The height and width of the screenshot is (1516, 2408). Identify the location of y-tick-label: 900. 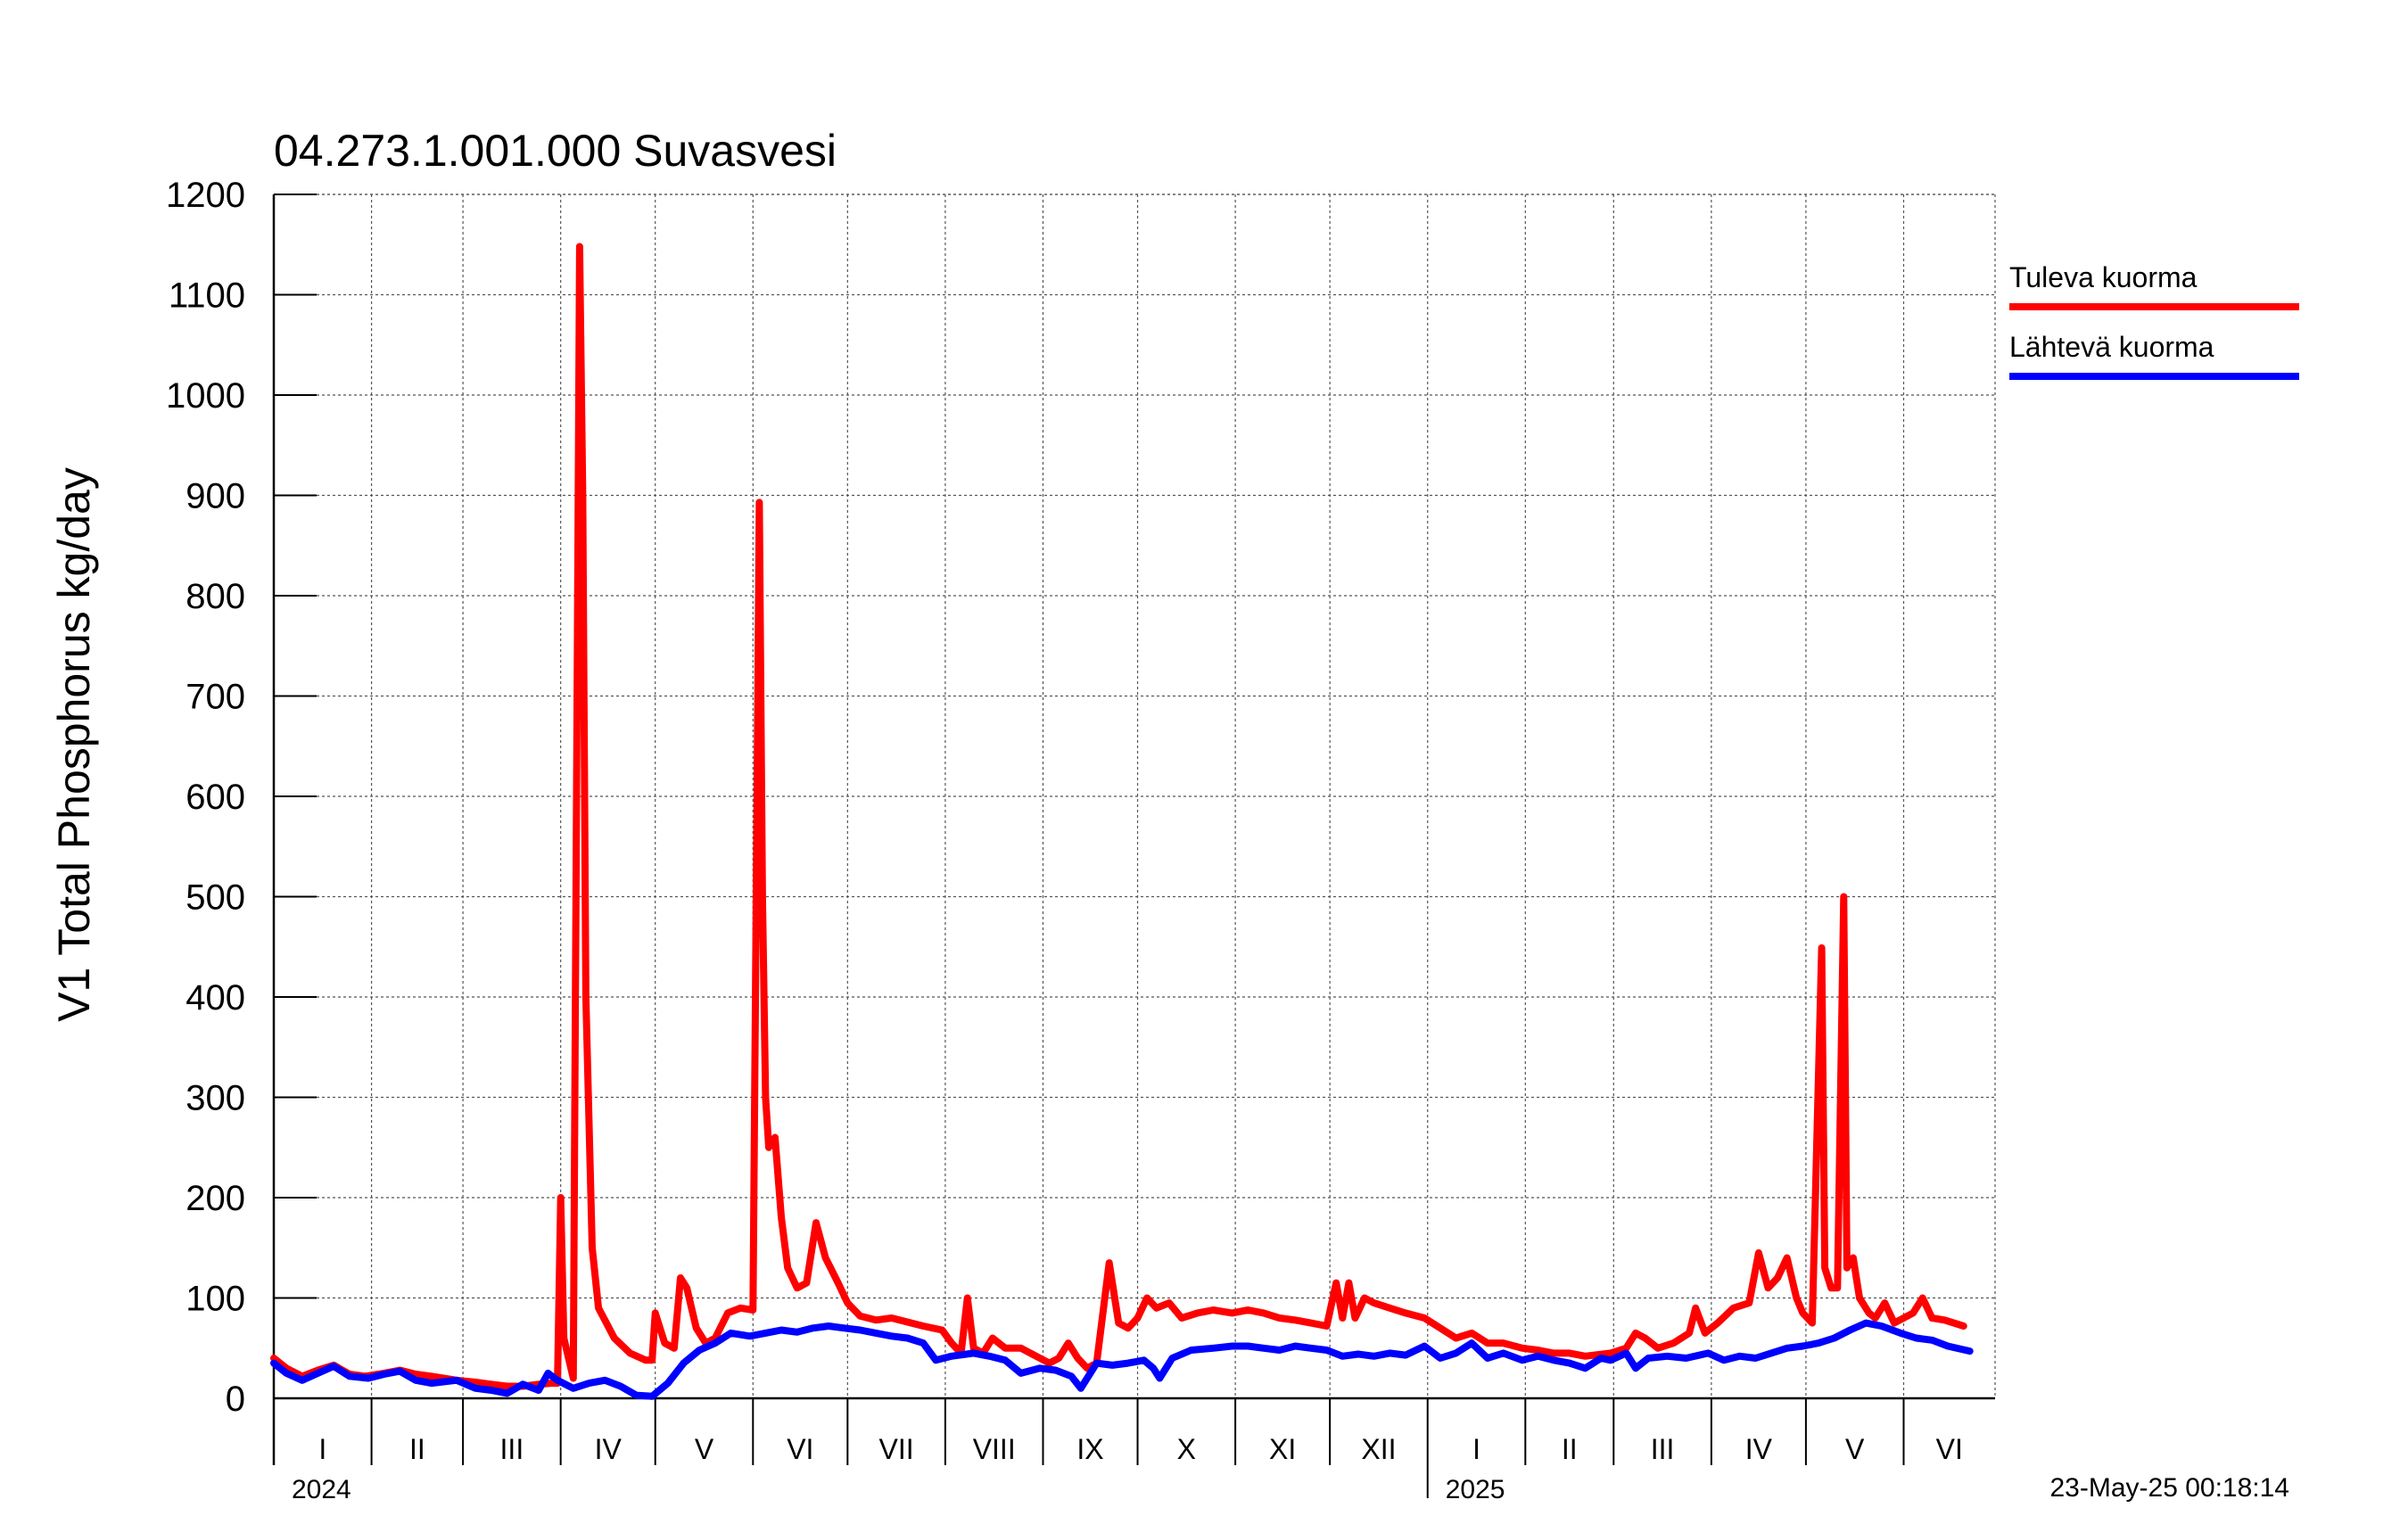
(215, 496).